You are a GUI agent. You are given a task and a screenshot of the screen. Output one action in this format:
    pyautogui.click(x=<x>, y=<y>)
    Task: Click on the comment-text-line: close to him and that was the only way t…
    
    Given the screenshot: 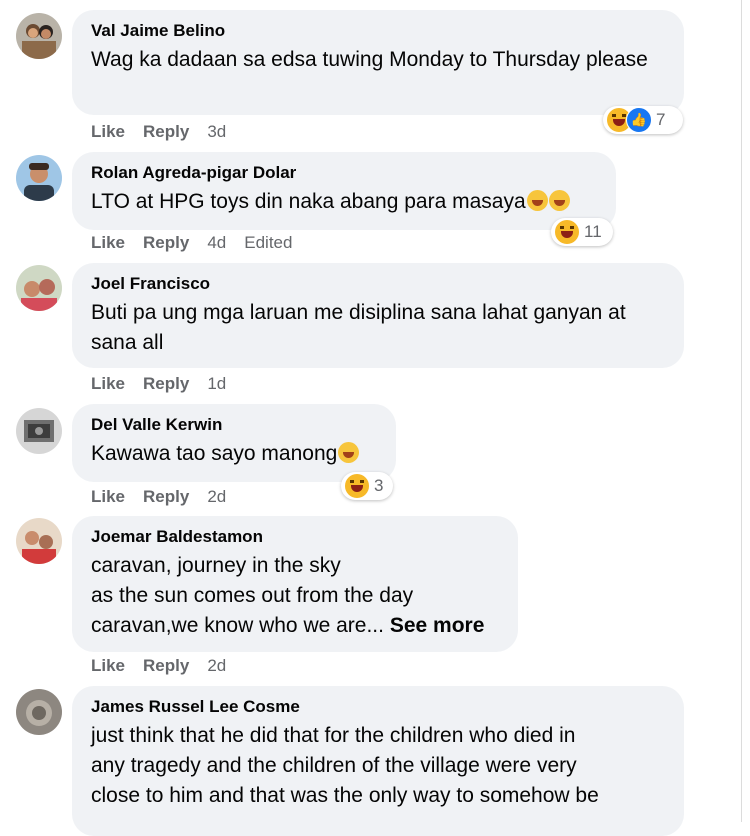 What is the action you would take?
    pyautogui.click(x=345, y=795)
    